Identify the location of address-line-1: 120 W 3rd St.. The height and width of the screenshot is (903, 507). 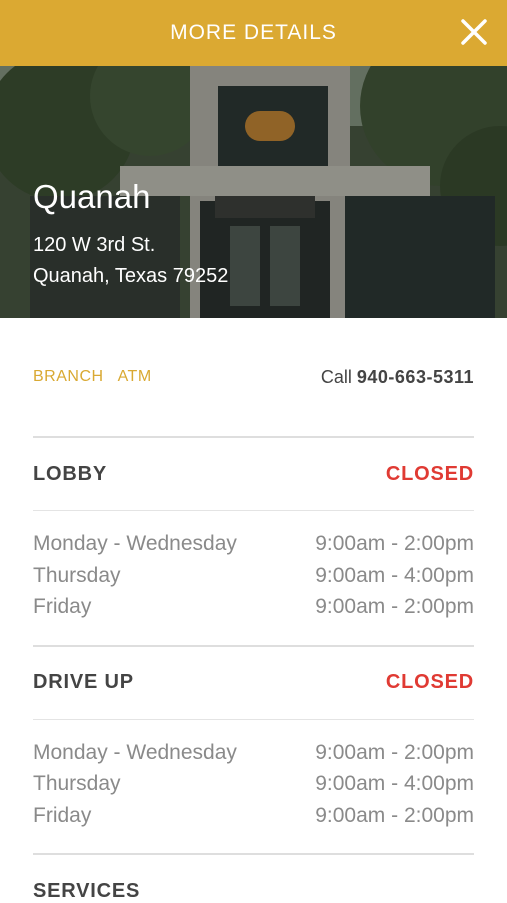
(94, 245).